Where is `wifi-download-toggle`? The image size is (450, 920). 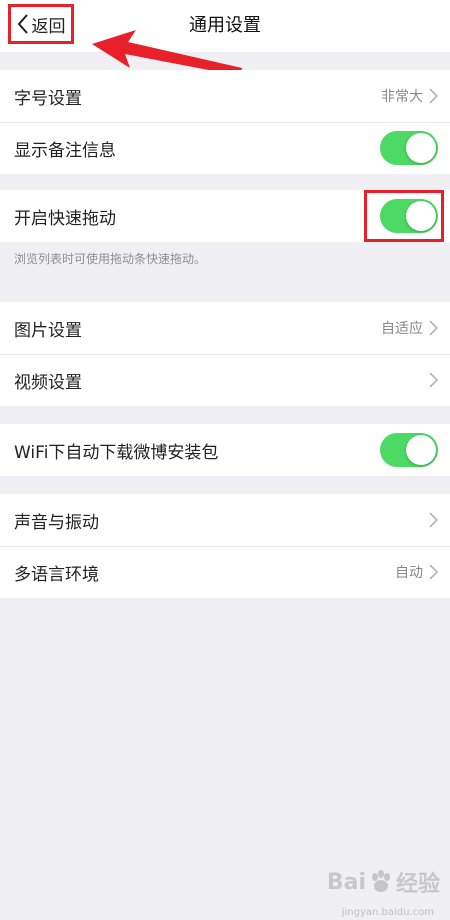
wifi-download-toggle is located at coordinates (409, 450).